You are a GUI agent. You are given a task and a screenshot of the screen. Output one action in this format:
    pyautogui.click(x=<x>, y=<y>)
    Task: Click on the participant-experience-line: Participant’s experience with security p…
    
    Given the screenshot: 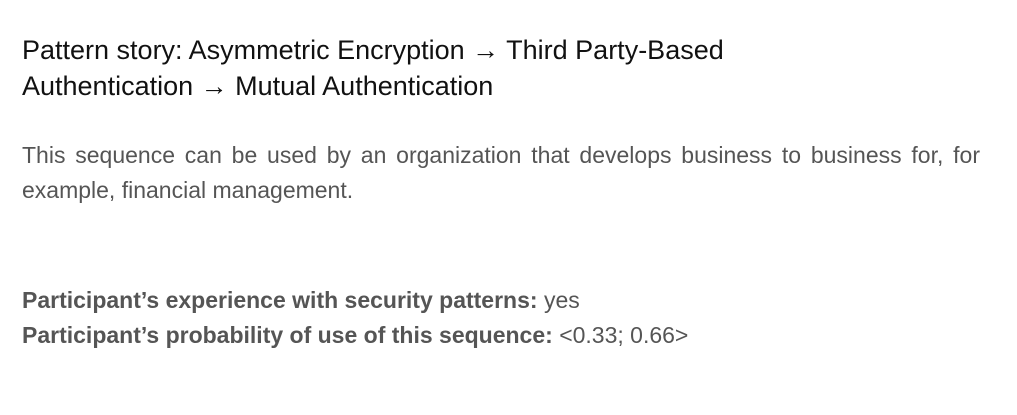 What is the action you would take?
    pyautogui.click(x=301, y=300)
    